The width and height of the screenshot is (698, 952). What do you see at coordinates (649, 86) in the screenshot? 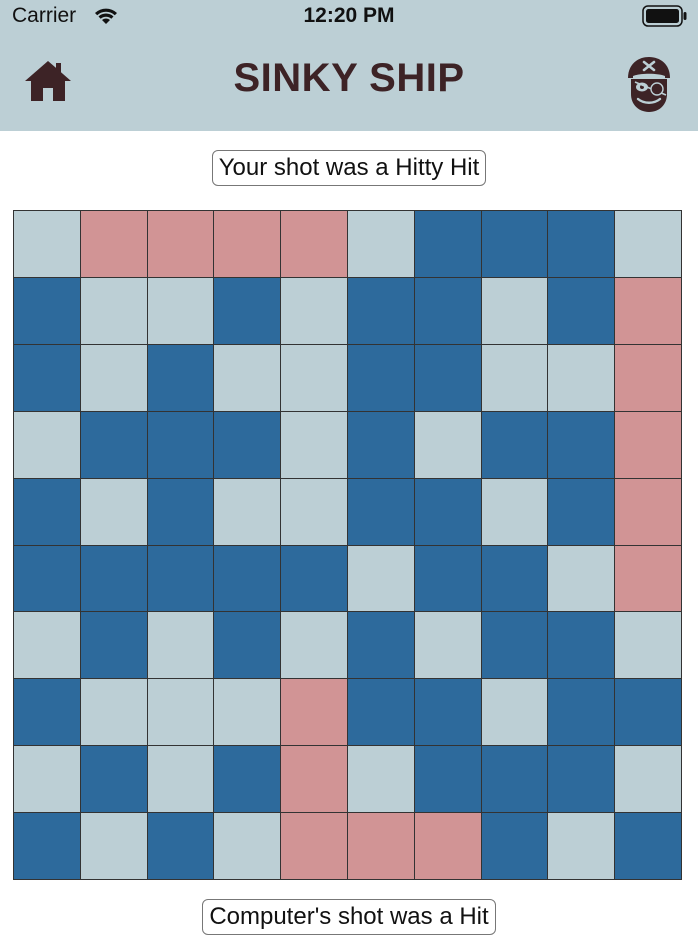
I see `pirate-icon` at bounding box center [649, 86].